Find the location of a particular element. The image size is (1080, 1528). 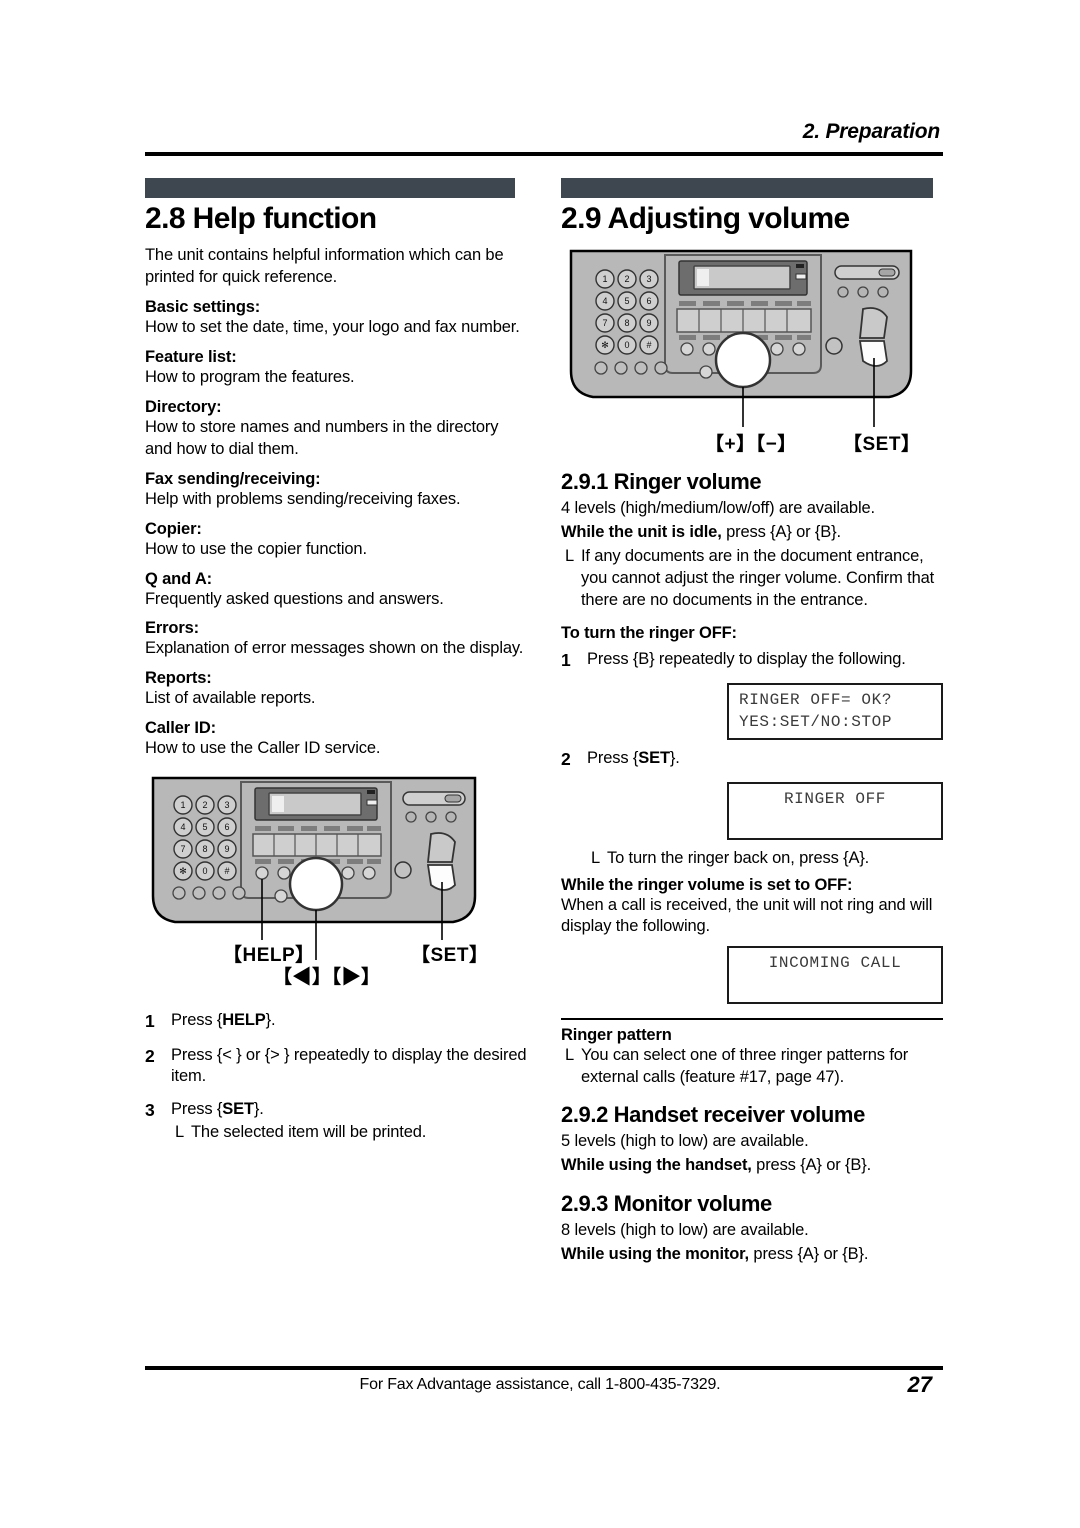

lcd-display-ringer-off-confirm: RINGER OFF= OK? YES:SET/NO:STOP is located at coordinates (835, 711).